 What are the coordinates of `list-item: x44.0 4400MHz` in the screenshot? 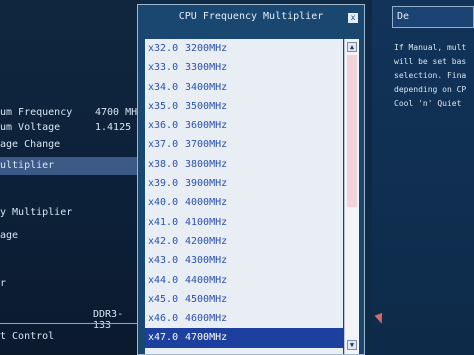 It's located at (244, 280).